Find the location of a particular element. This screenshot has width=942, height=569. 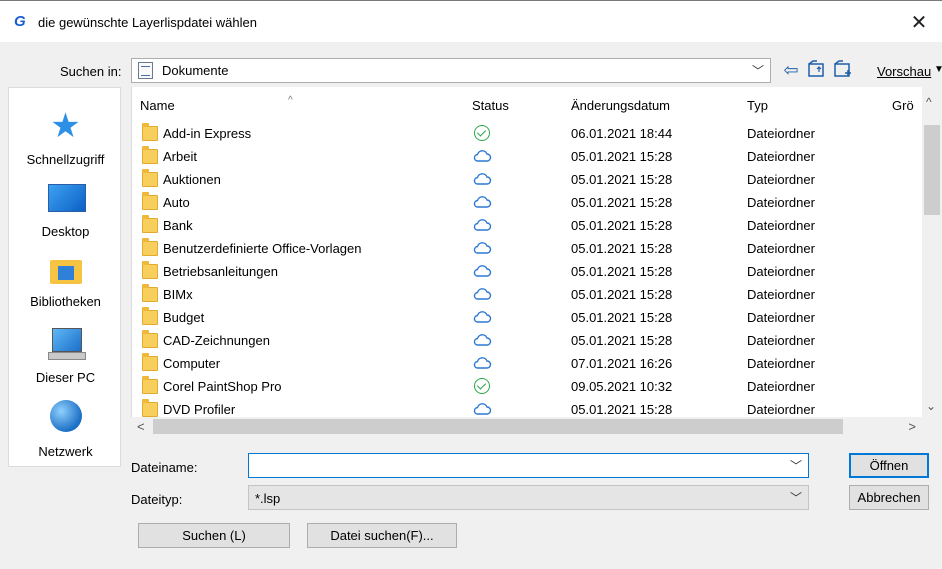

file-date: 06.01.2021 18:44 is located at coordinates (622, 133).